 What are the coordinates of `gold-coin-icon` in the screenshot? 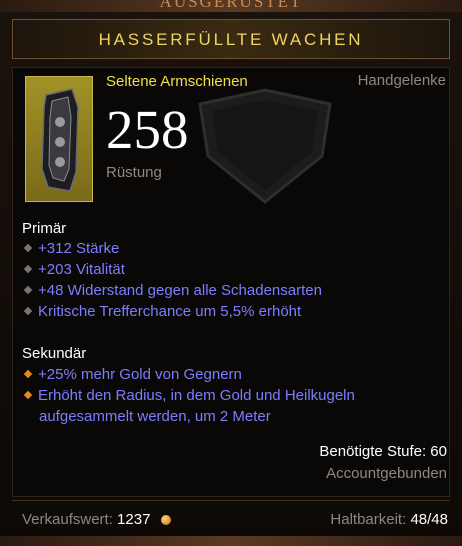 It's located at (165, 520).